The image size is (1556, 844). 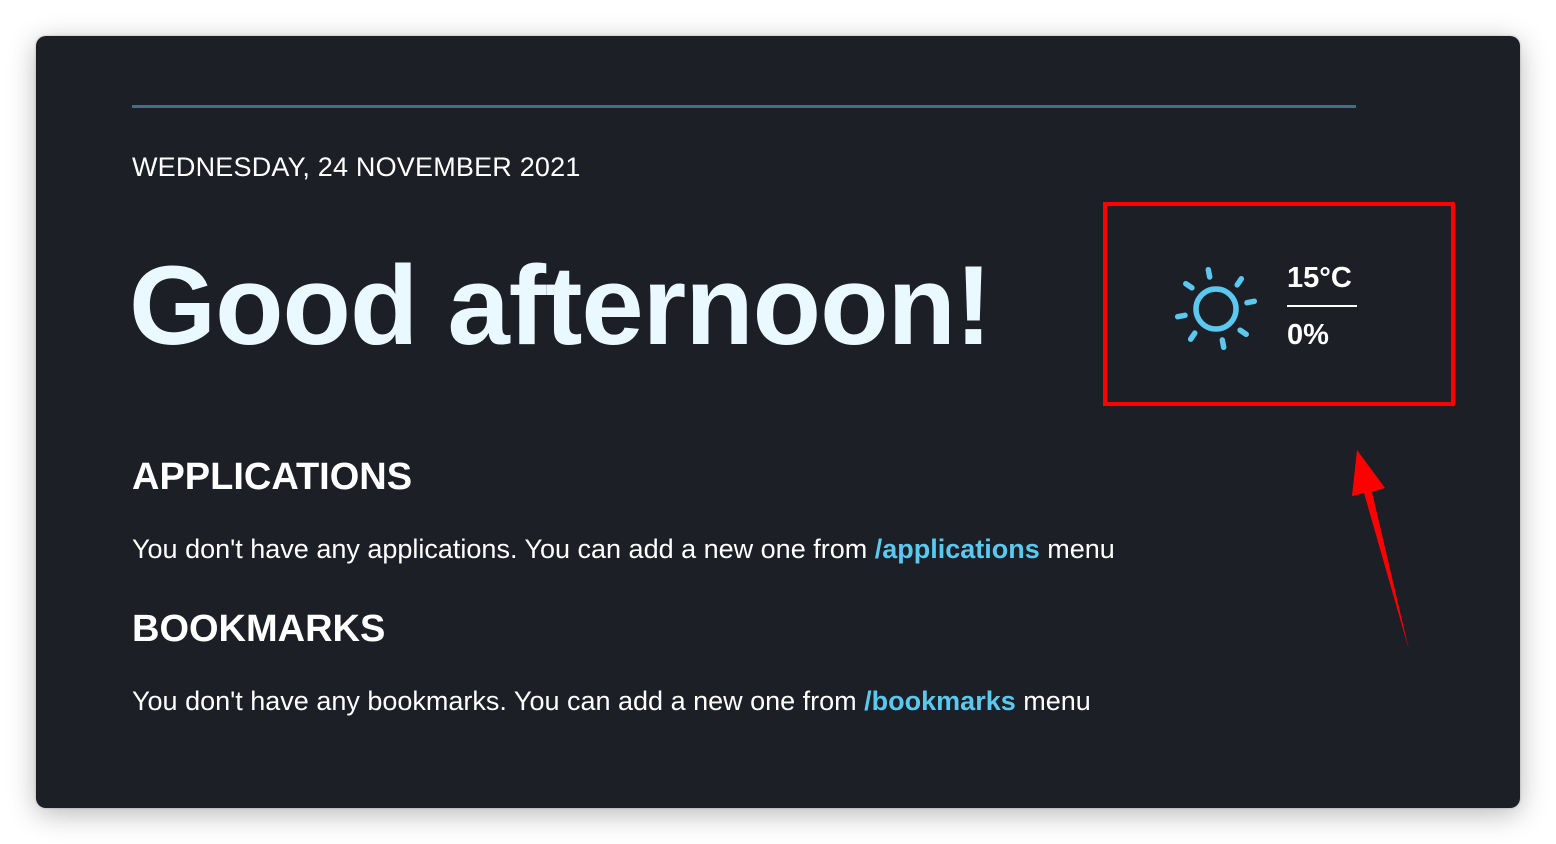 I want to click on greeting-title: Good afternoon!, so click(x=560, y=305).